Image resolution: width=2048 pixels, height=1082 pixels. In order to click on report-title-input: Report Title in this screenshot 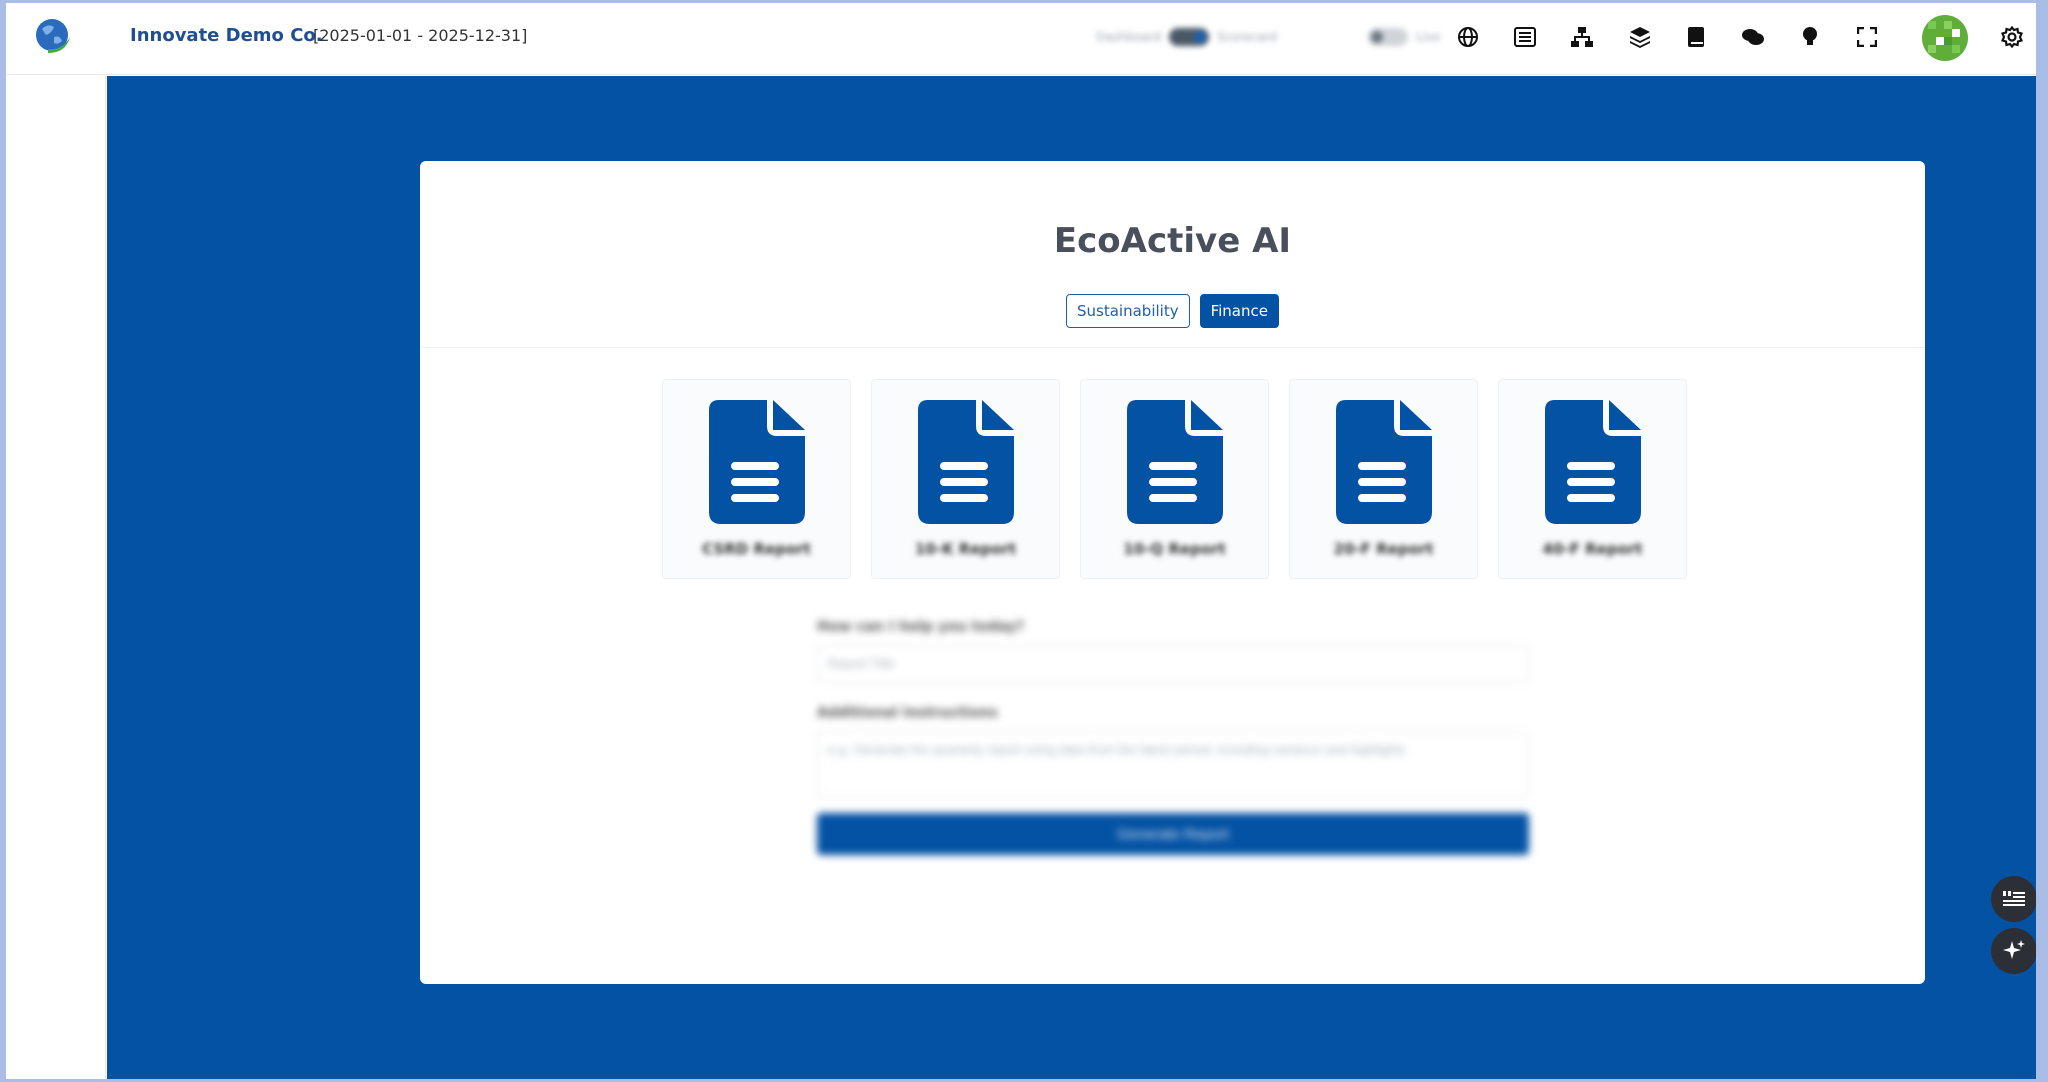, I will do `click(1173, 664)`.